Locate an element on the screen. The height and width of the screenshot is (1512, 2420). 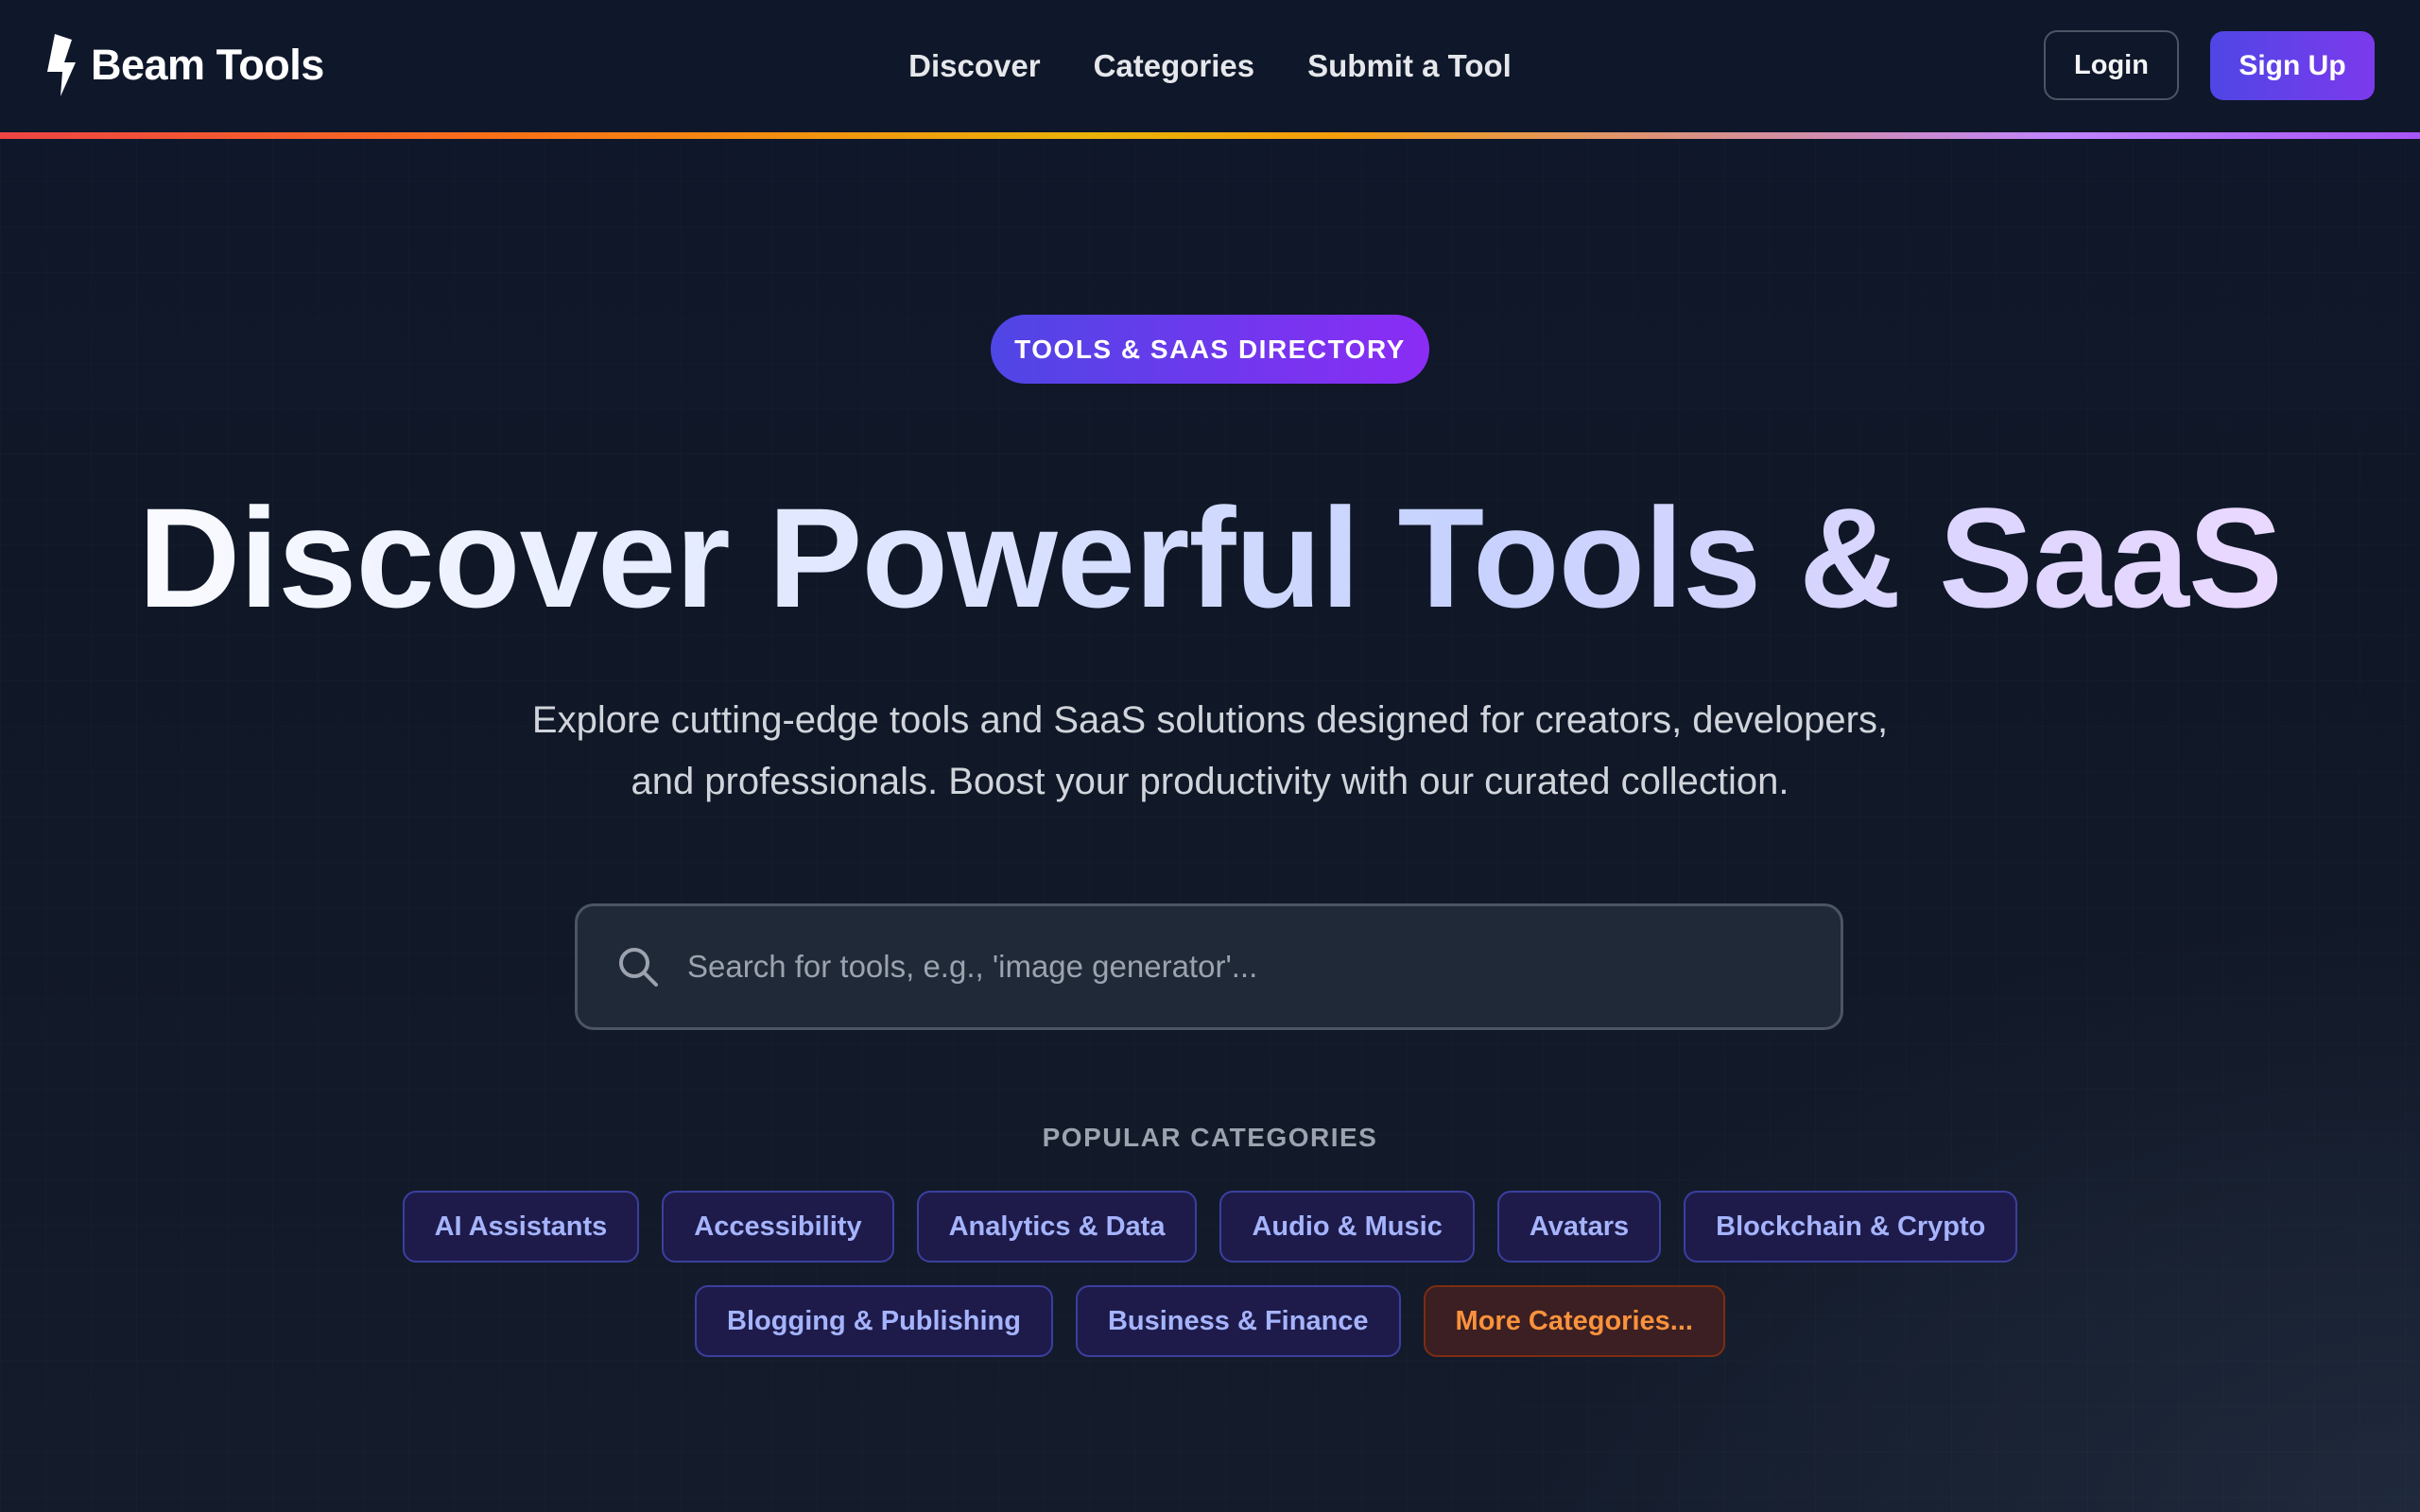
category-chip-ai-assistants: AI Assistants is located at coordinates (521, 1227).